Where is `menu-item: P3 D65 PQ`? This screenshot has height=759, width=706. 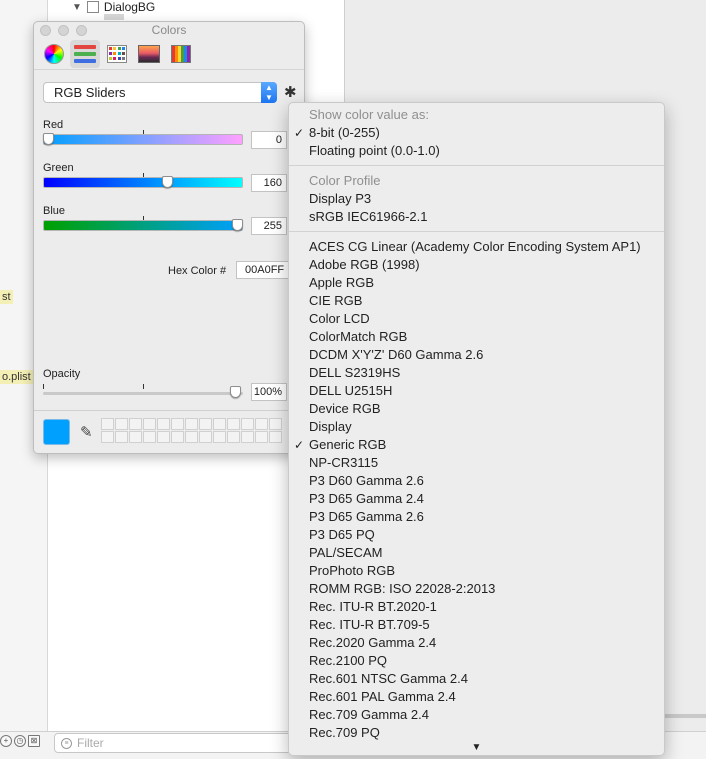
menu-item: P3 D65 PQ is located at coordinates (476, 535).